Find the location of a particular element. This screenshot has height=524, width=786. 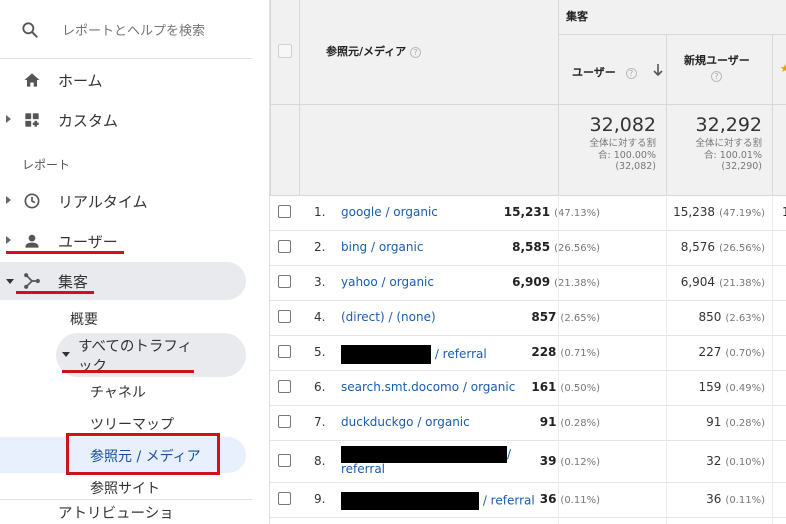

source-medium-link-cont: referral is located at coordinates (363, 469).